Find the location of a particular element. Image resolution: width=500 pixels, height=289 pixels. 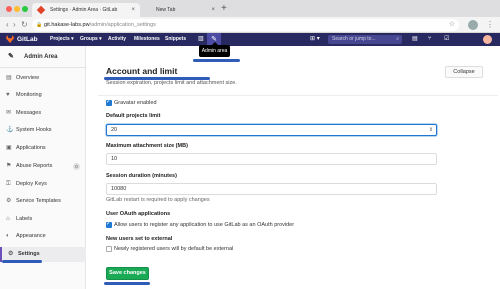

search-icon: ⌕ is located at coordinates (397, 39).